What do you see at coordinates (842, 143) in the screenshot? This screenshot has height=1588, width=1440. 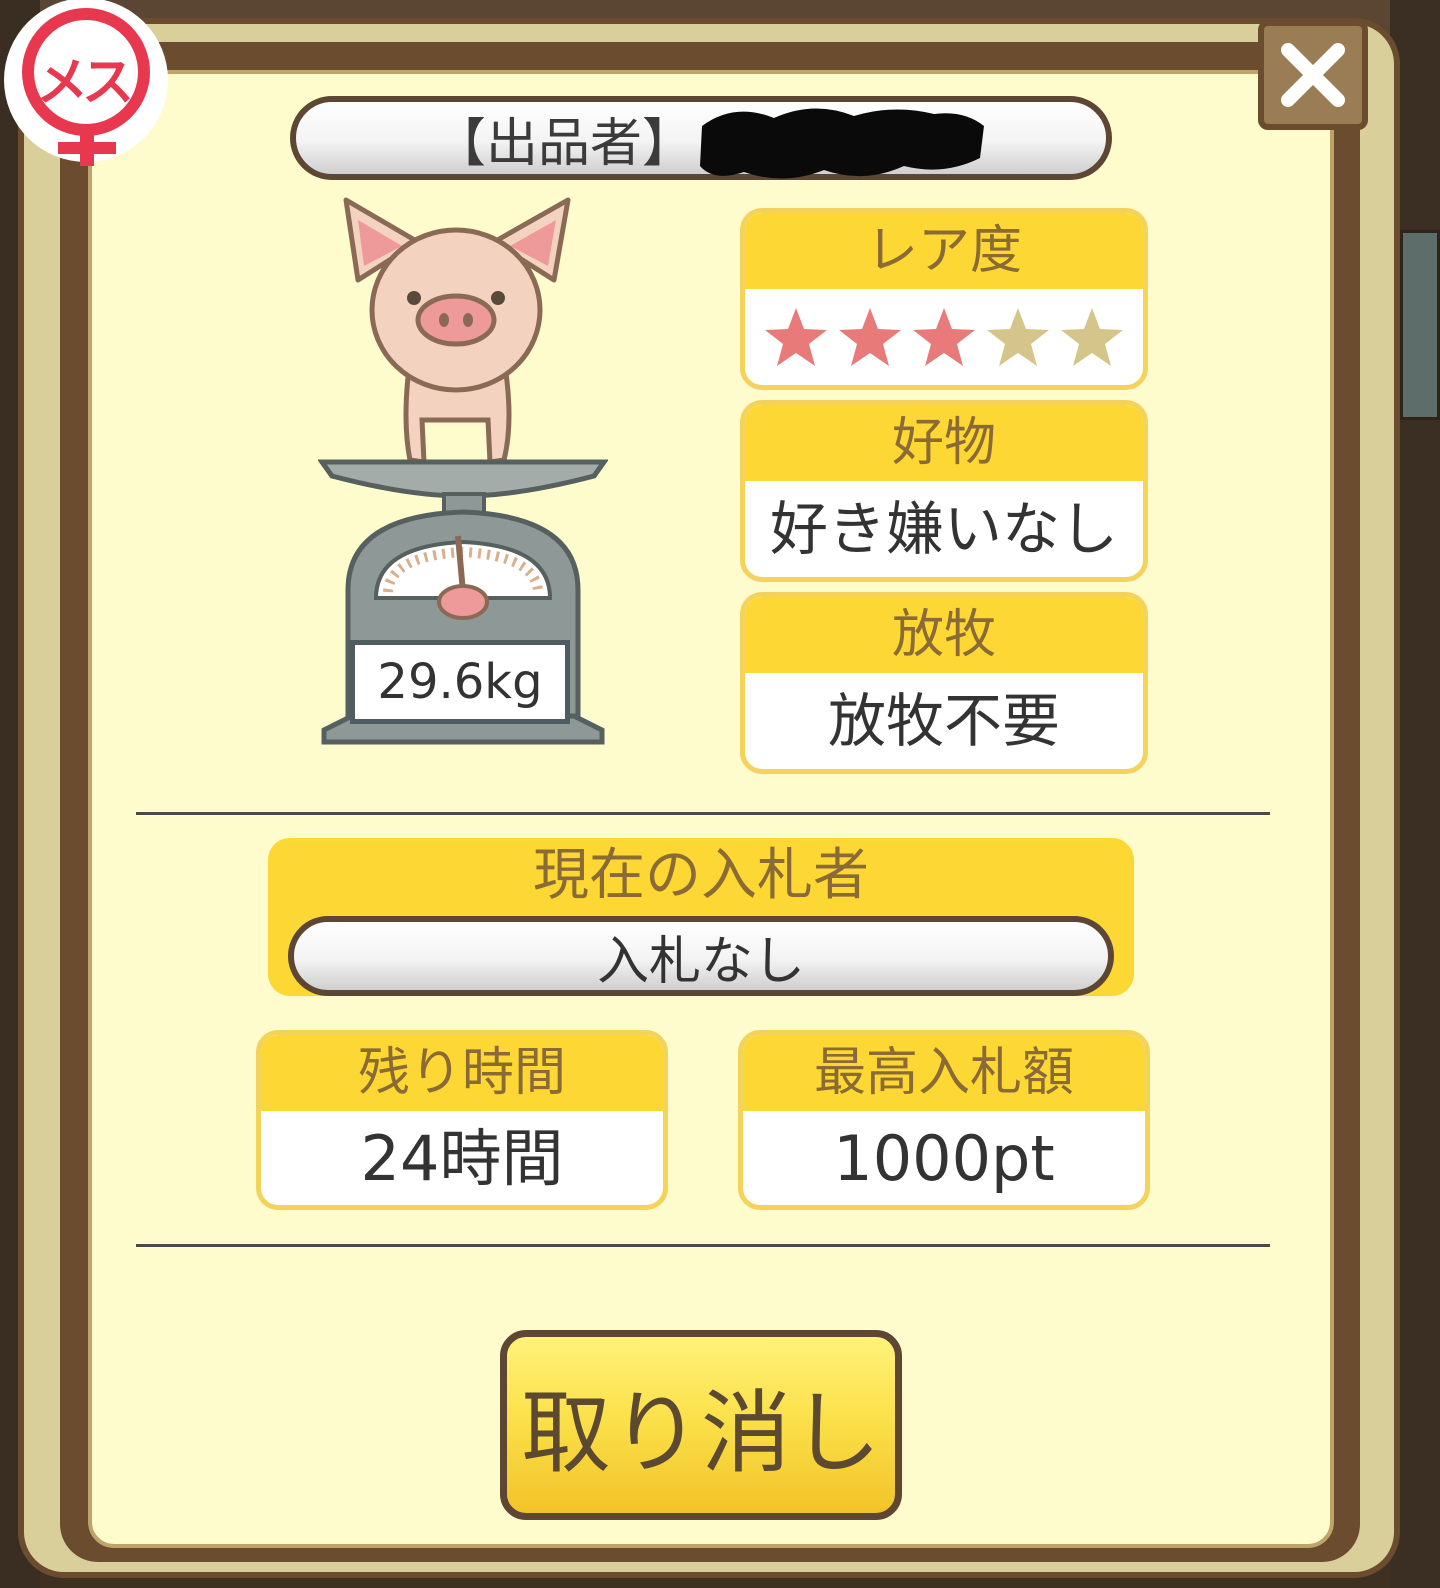 I see `seller-name-redaction` at bounding box center [842, 143].